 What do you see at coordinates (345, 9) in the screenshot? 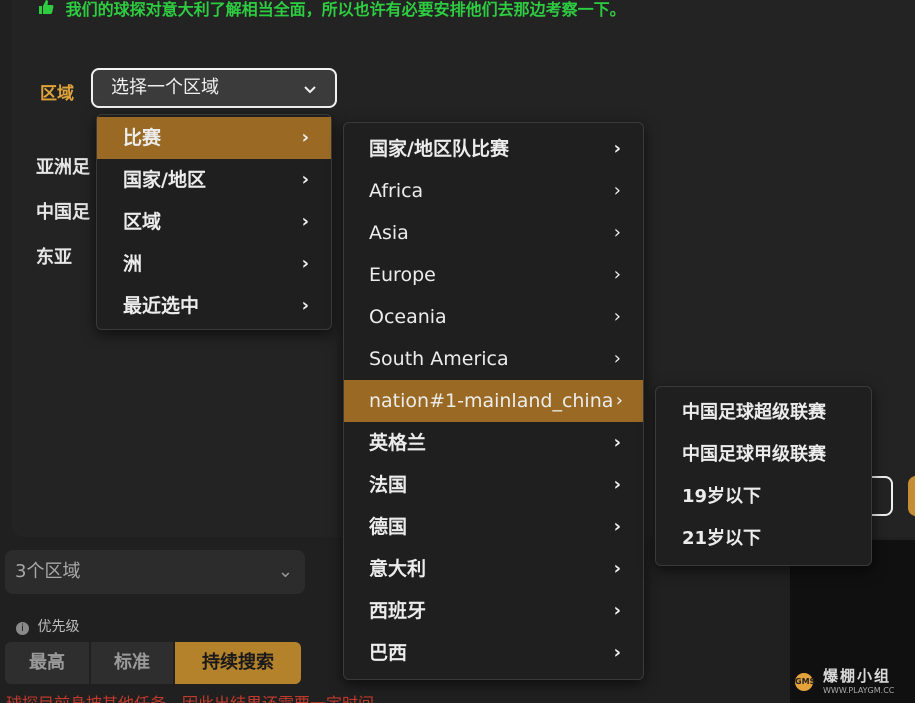
I see `scout-tip-text: 我们的球探对意大利了解相当全面，所以也许有必要安排他们去那边考察一下。` at bounding box center [345, 9].